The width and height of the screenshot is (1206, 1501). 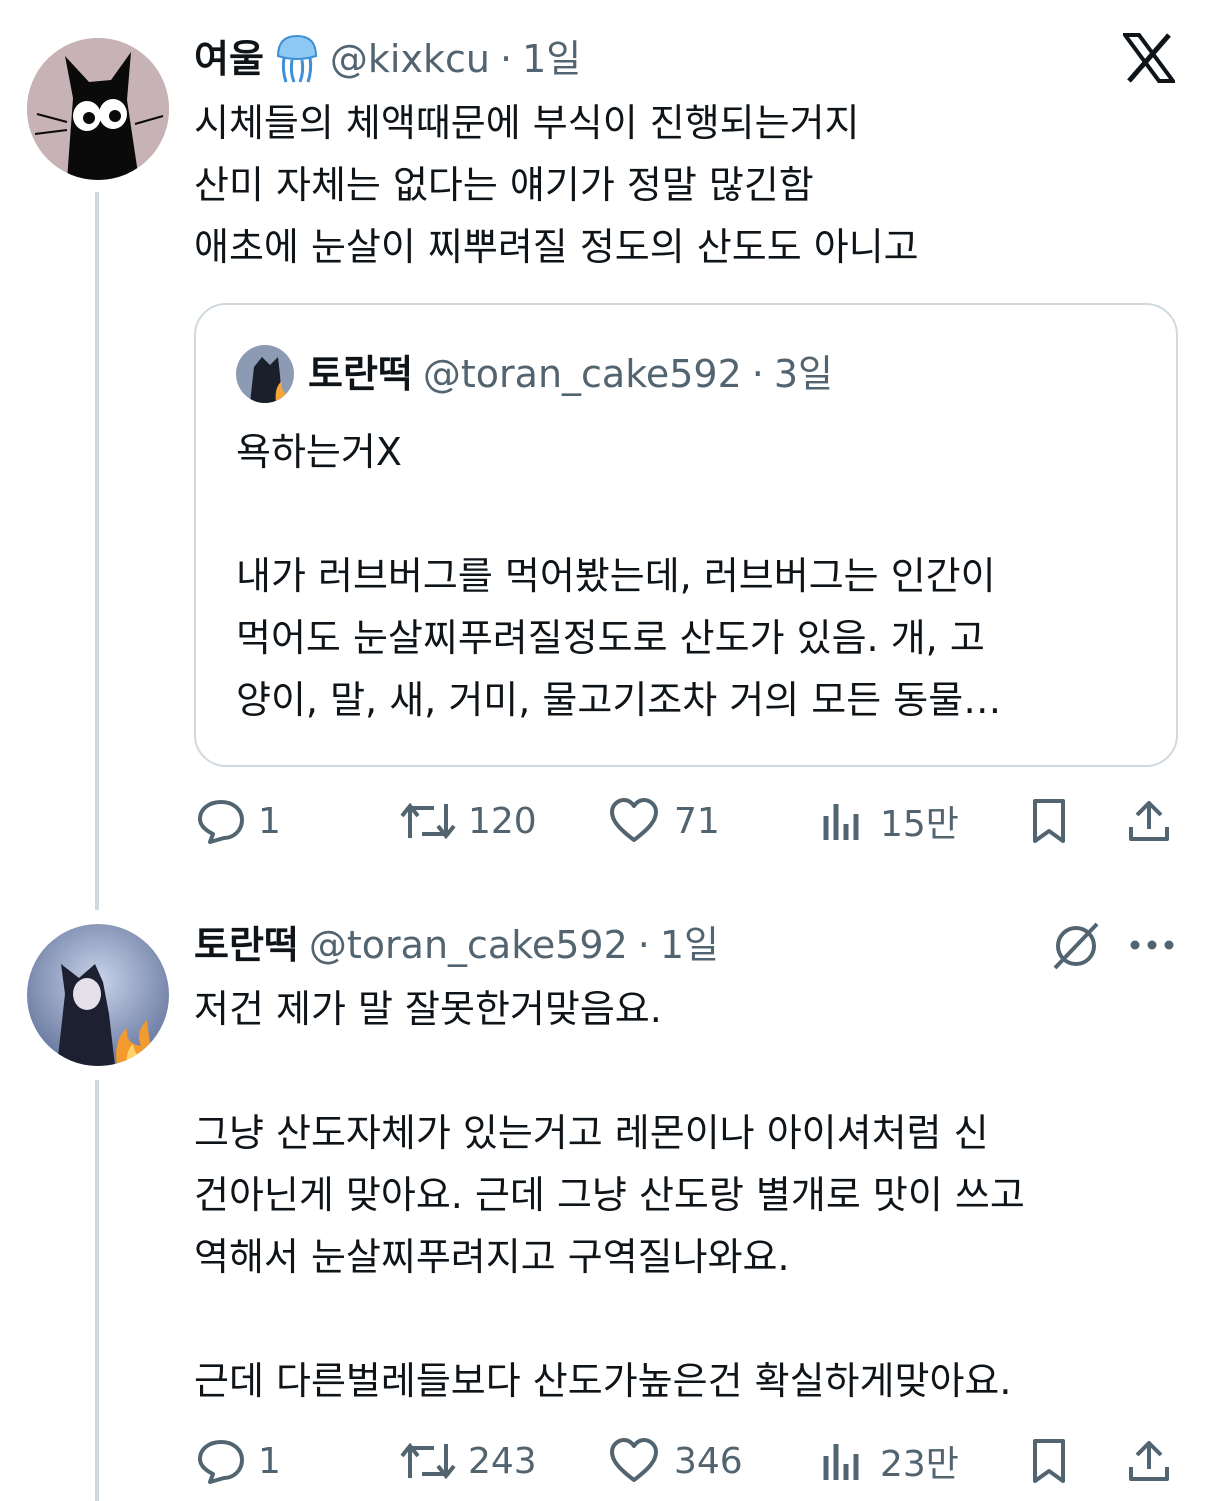 I want to click on repost-button: 120, so click(x=467, y=821).